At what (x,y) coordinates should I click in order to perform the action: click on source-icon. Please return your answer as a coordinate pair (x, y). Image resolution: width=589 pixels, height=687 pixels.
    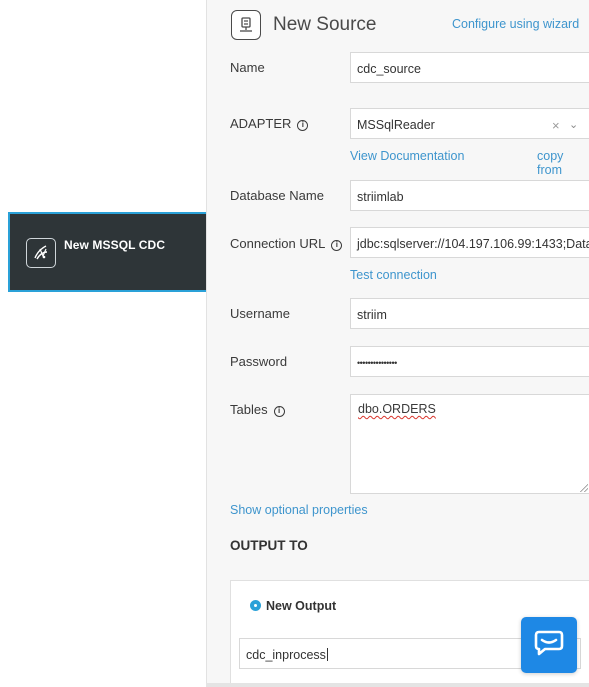
    Looking at the image, I should click on (246, 25).